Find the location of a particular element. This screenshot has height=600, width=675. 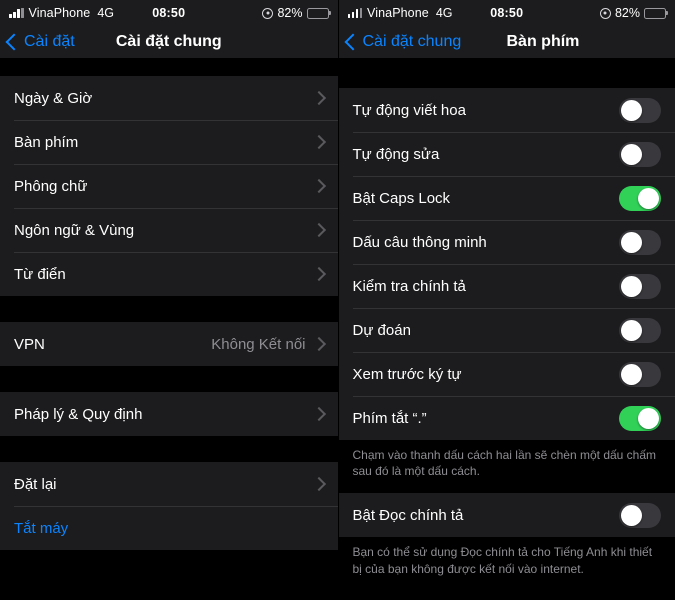

row-label: Ngày & Giờ is located at coordinates (53, 98).